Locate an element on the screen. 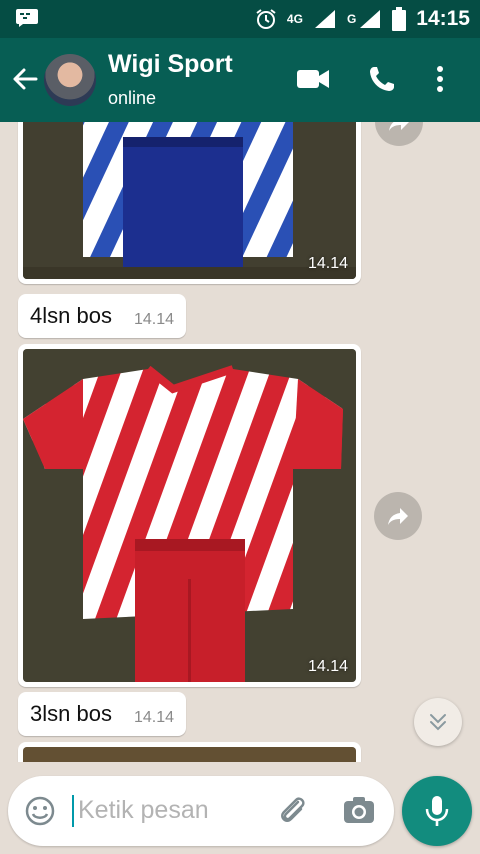  bbm-notification-icon is located at coordinates (27, 18).